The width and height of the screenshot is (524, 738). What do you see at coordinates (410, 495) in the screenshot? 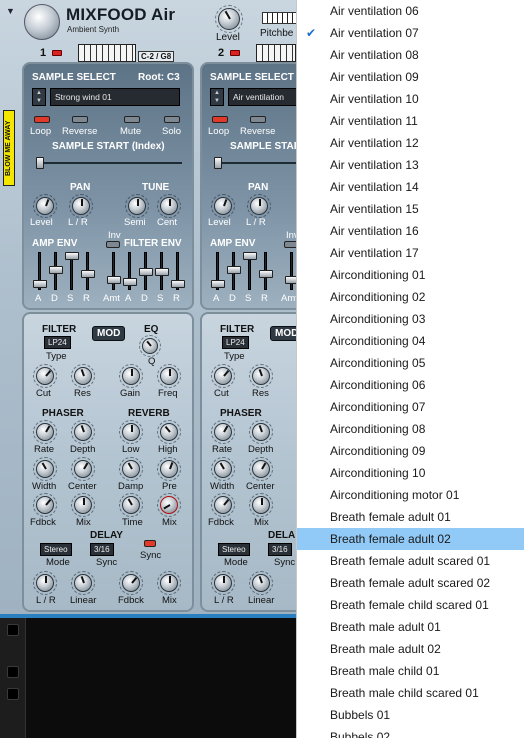
I see `menu-item: Airconditioning motor 01` at bounding box center [410, 495].